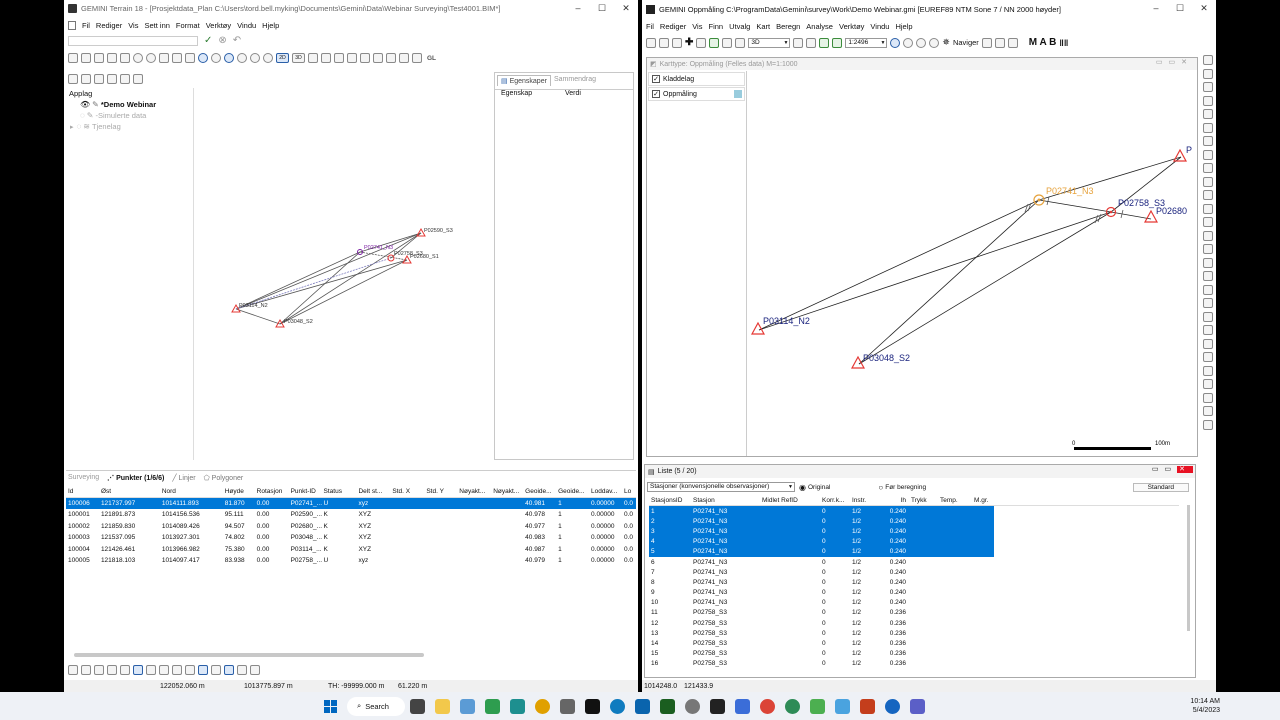 The width and height of the screenshot is (1280, 720). What do you see at coordinates (125, 79) in the screenshot?
I see `table-icon` at bounding box center [125, 79].